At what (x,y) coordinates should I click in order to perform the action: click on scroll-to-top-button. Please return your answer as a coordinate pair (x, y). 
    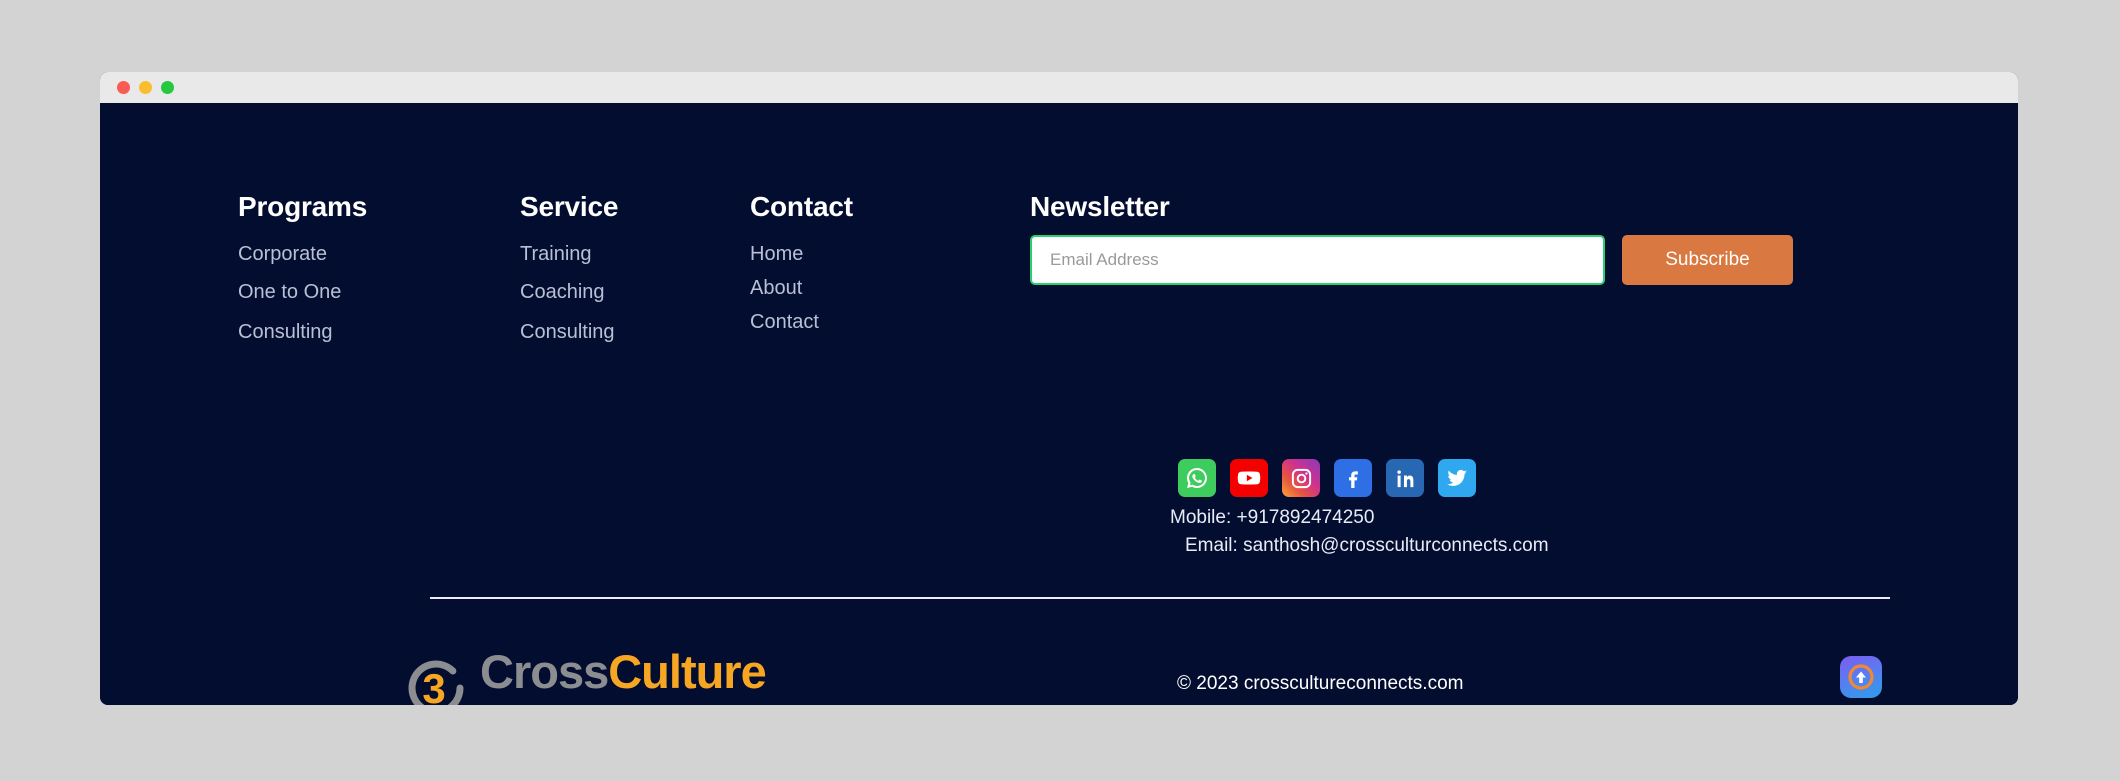
    Looking at the image, I should click on (1861, 677).